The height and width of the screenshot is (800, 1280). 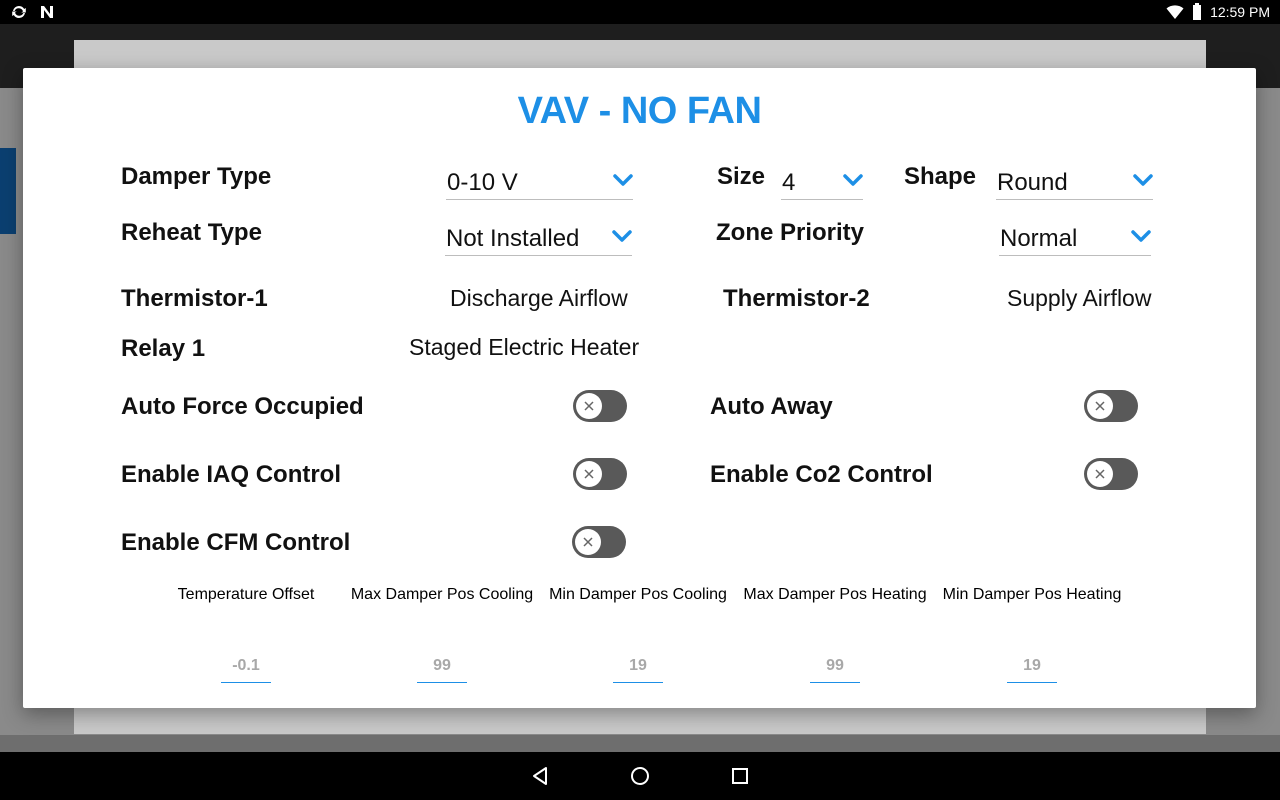 I want to click on size-value: 4, so click(x=789, y=182).